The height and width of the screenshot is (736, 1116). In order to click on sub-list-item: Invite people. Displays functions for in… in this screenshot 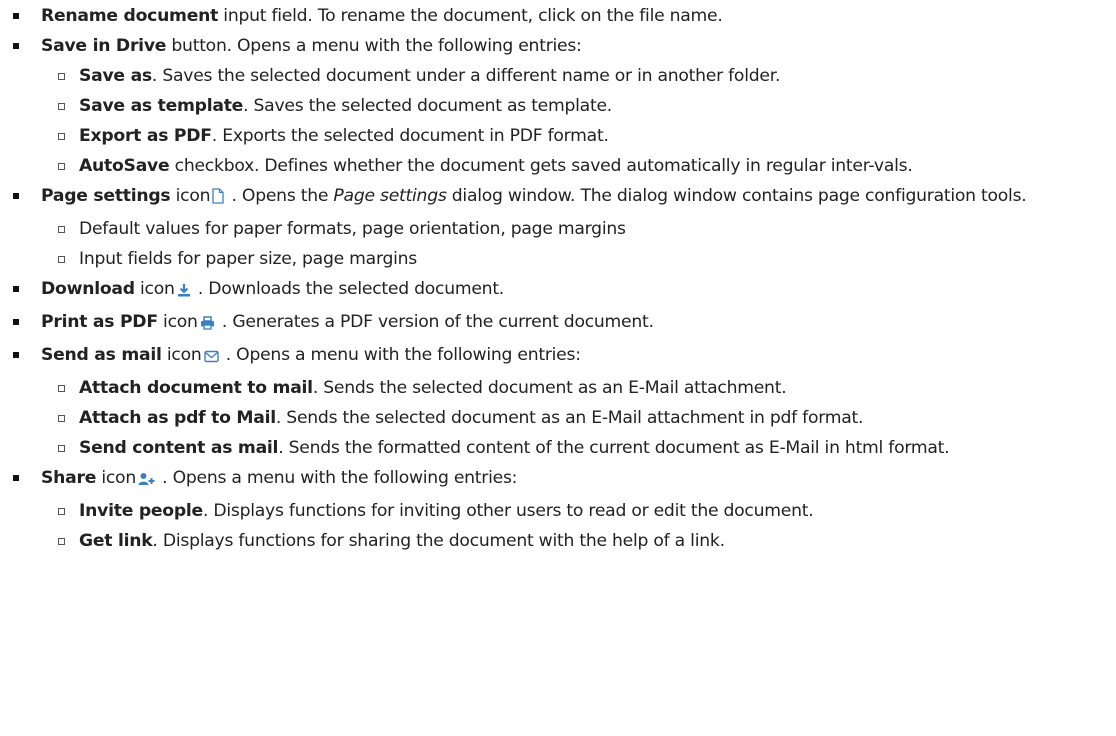, I will do `click(550, 511)`.